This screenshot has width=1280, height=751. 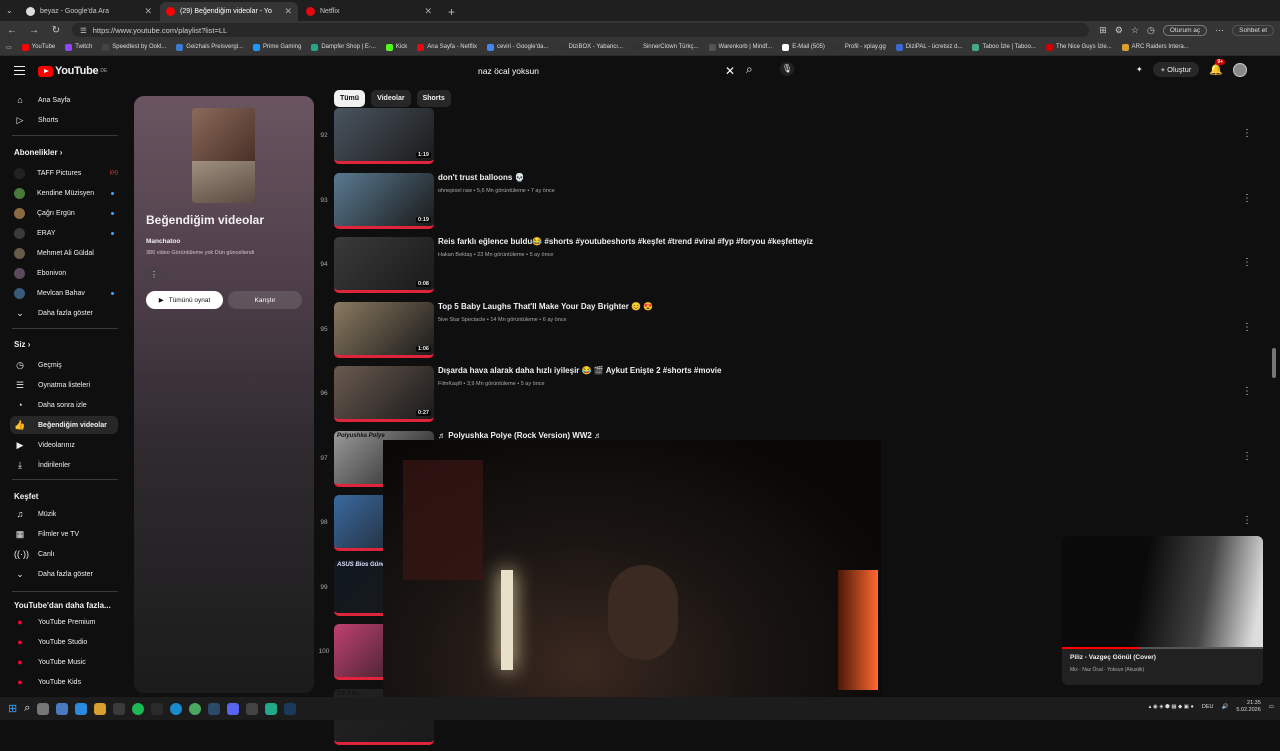 What do you see at coordinates (276, 47) in the screenshot?
I see `bookmark-item: Prime Gaming` at bounding box center [276, 47].